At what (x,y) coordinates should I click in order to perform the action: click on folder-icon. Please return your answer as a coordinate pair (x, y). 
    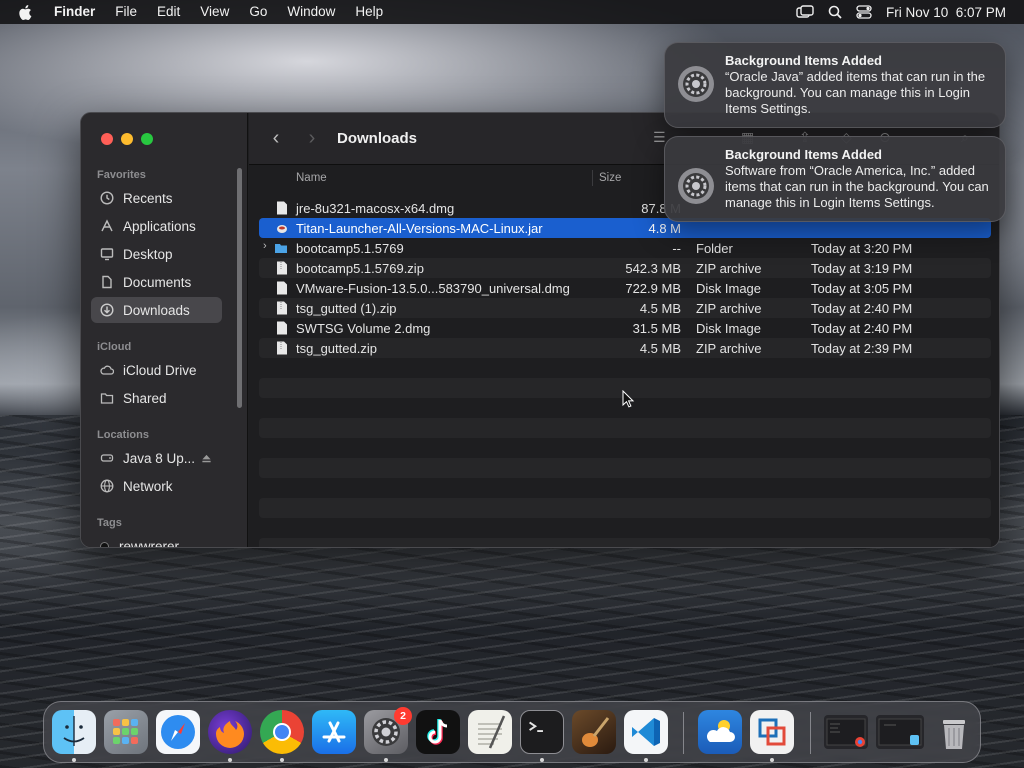
    Looking at the image, I should click on (281, 248).